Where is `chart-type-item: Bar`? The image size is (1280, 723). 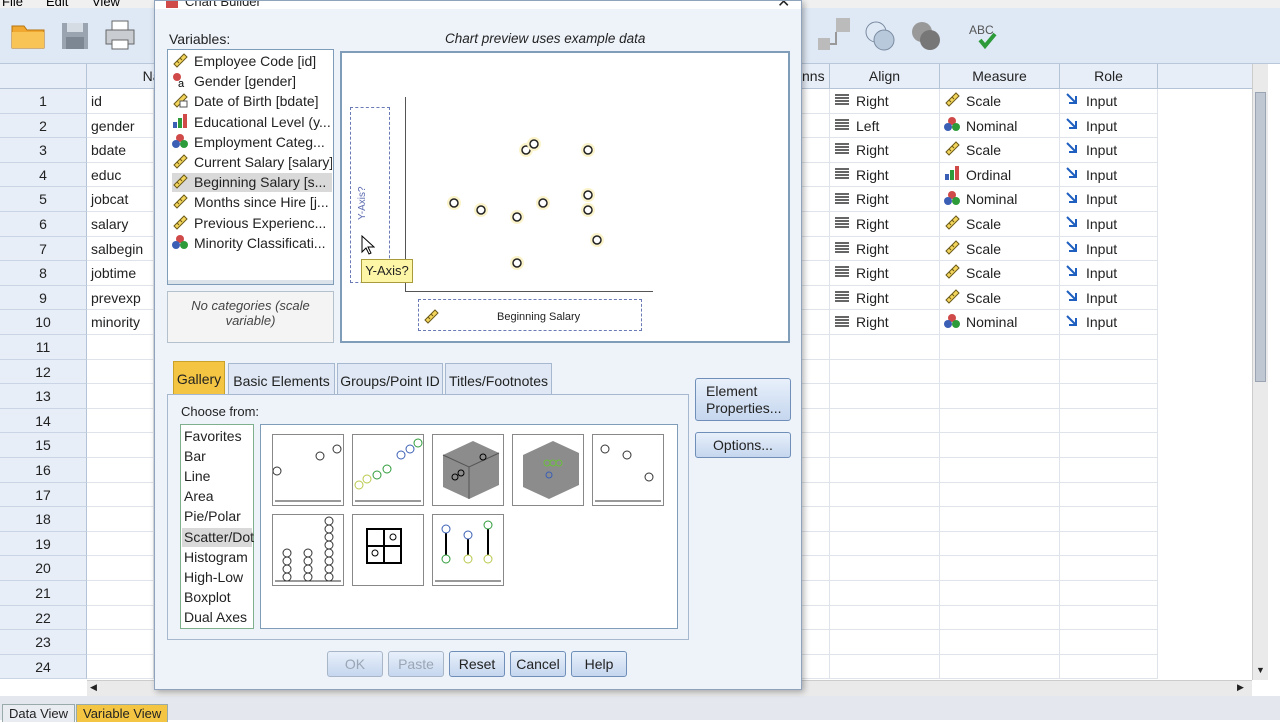
chart-type-item: Bar is located at coordinates (195, 456).